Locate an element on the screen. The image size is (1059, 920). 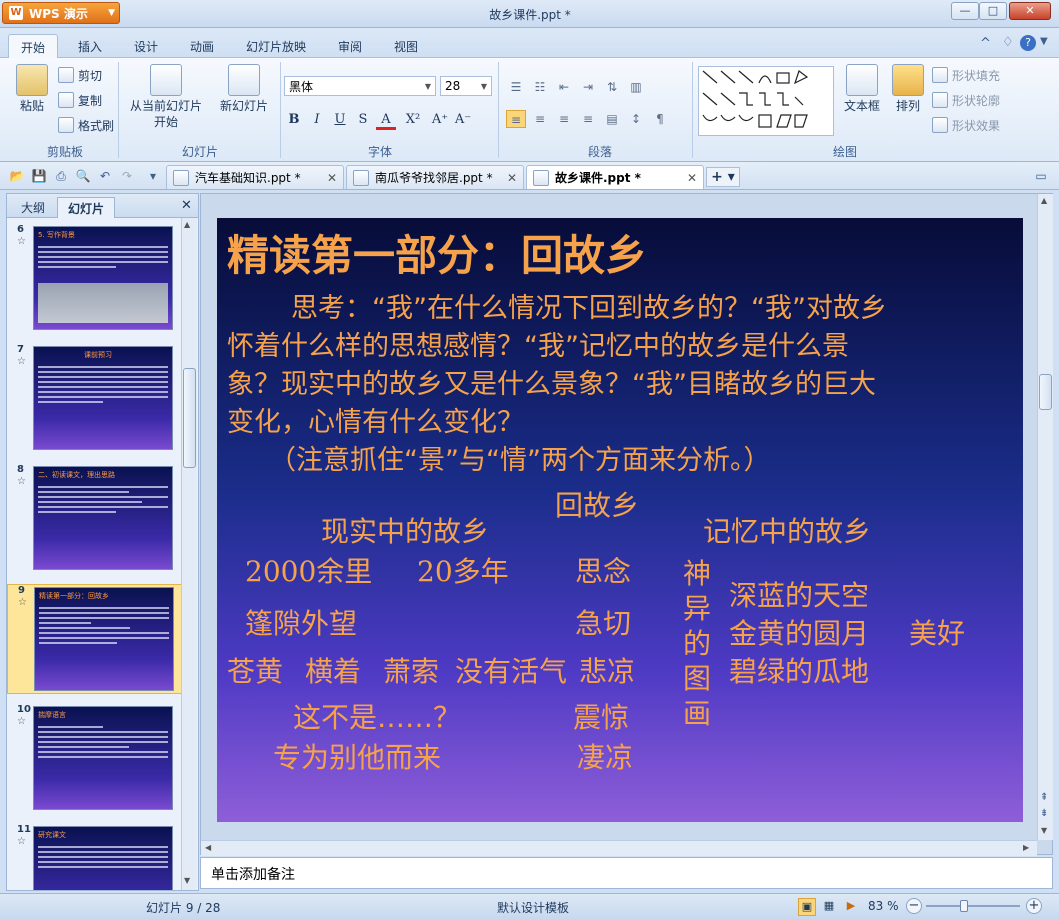
scroll-up-icon: ▲ is located at coordinates (187, 224).